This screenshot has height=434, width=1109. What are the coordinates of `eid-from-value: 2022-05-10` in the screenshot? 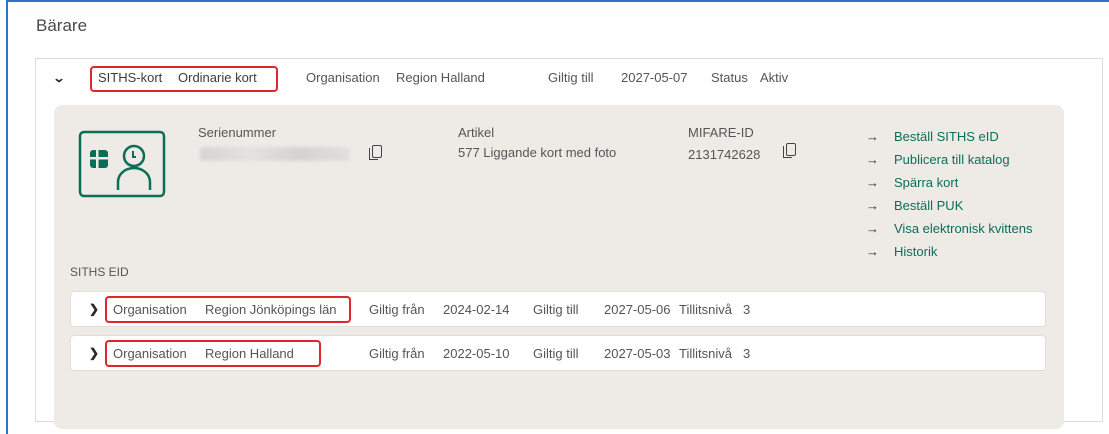 It's located at (476, 353).